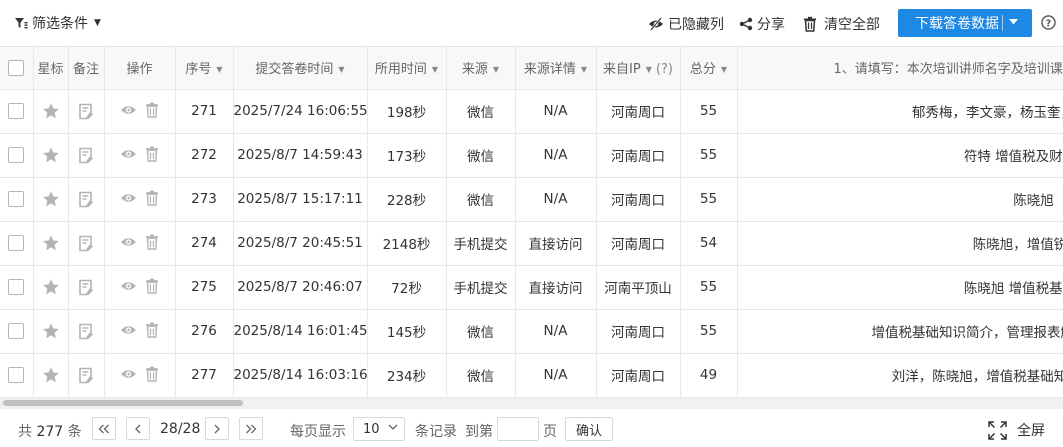  Describe the element at coordinates (709, 331) in the screenshot. I see `score-cell: 55` at that location.